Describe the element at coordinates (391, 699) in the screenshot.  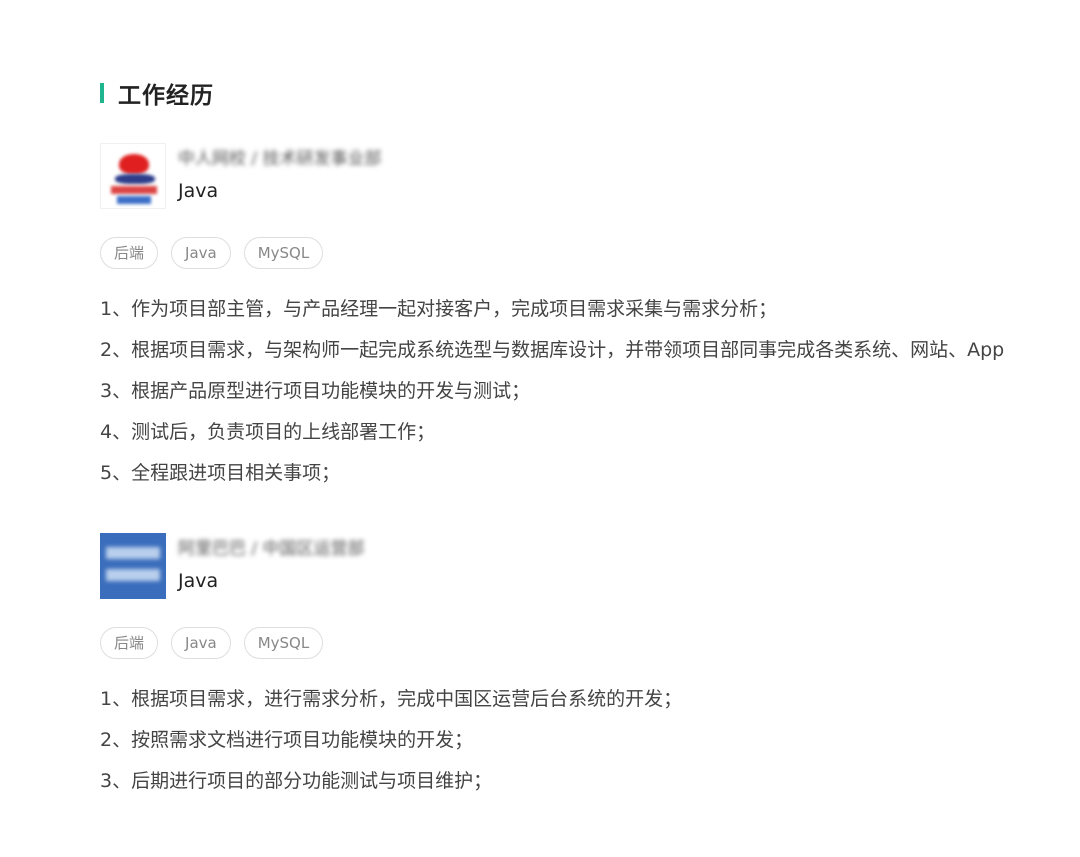
I see `duty-item: 1、根据项目需求，进行需求分析，完成中国区运营后台系统的开发；` at that location.